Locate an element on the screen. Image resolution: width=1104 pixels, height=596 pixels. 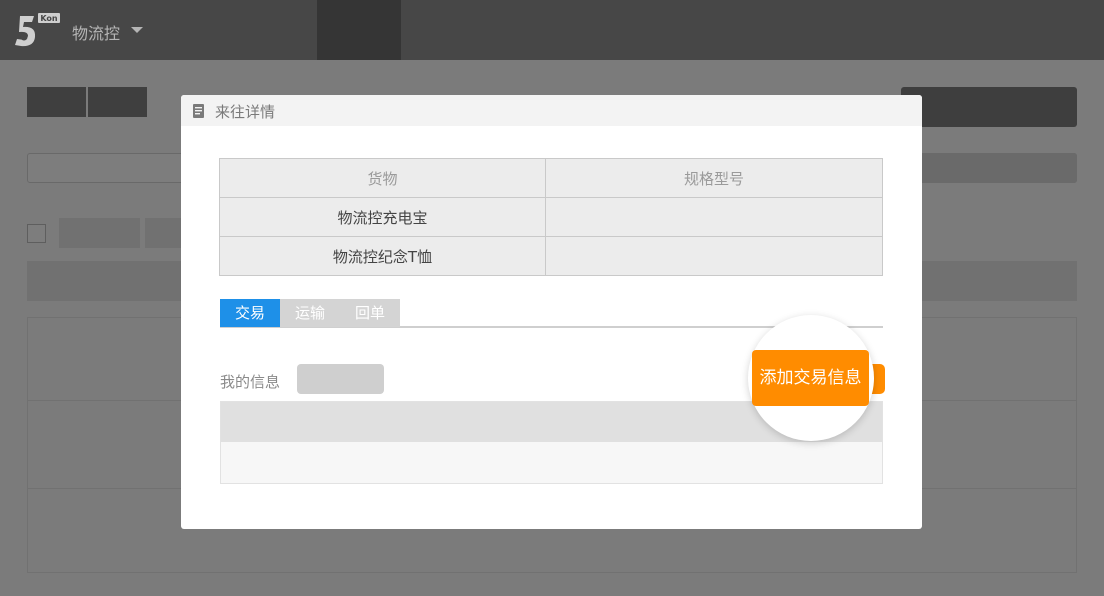
background-filter-button is located at coordinates (99, 233).